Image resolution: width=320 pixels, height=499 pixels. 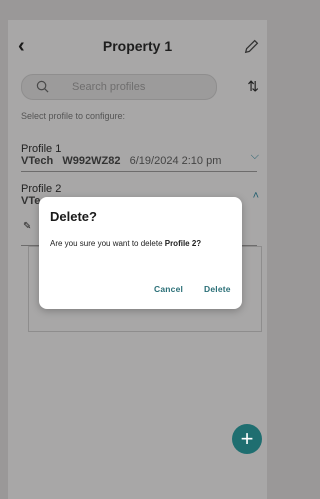 I want to click on pencil-icon, so click(x=252, y=46).